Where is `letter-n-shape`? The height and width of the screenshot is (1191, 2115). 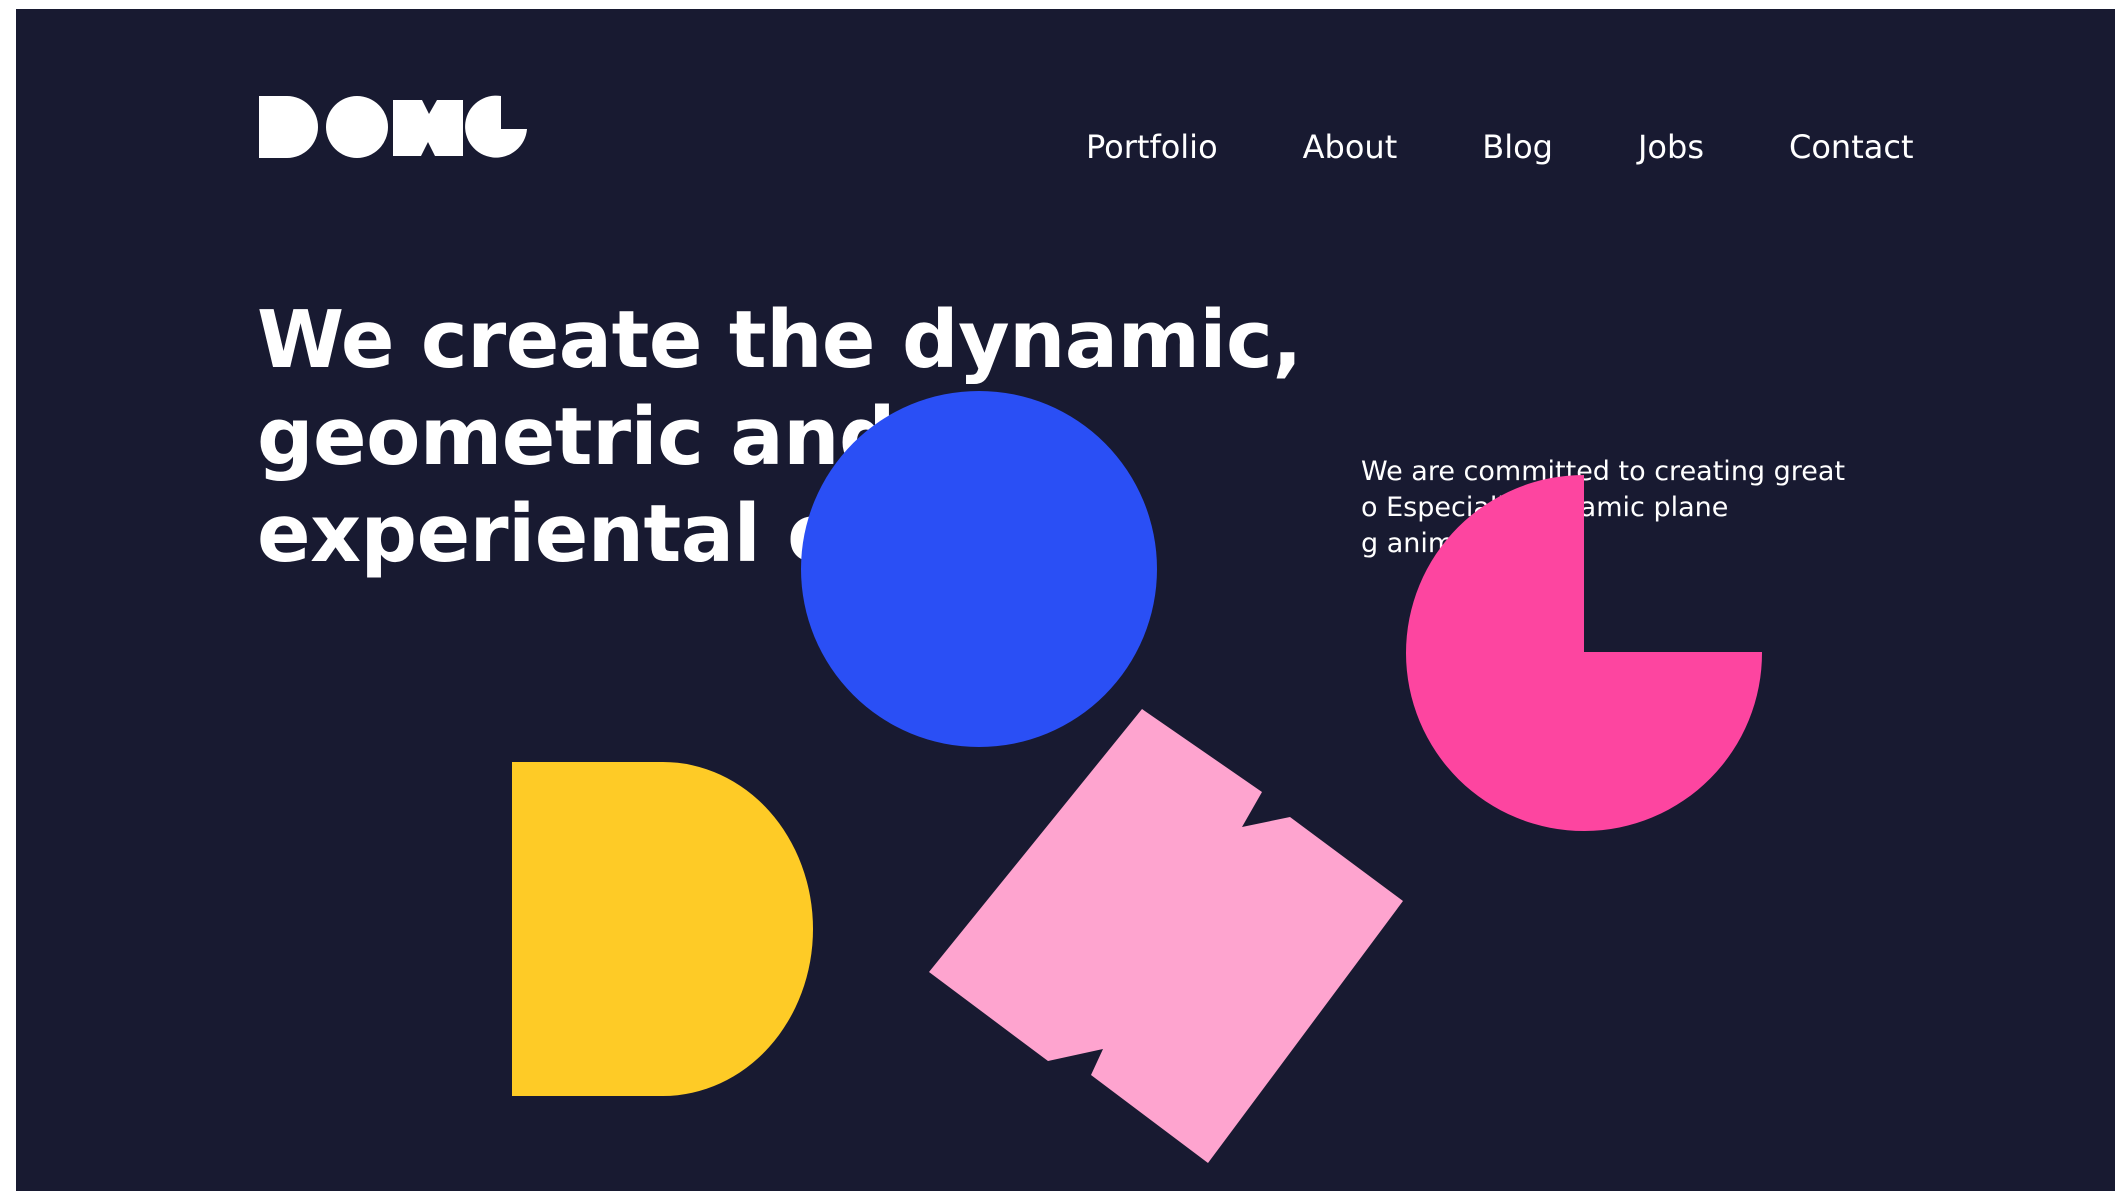
letter-n-shape is located at coordinates (1166, 936).